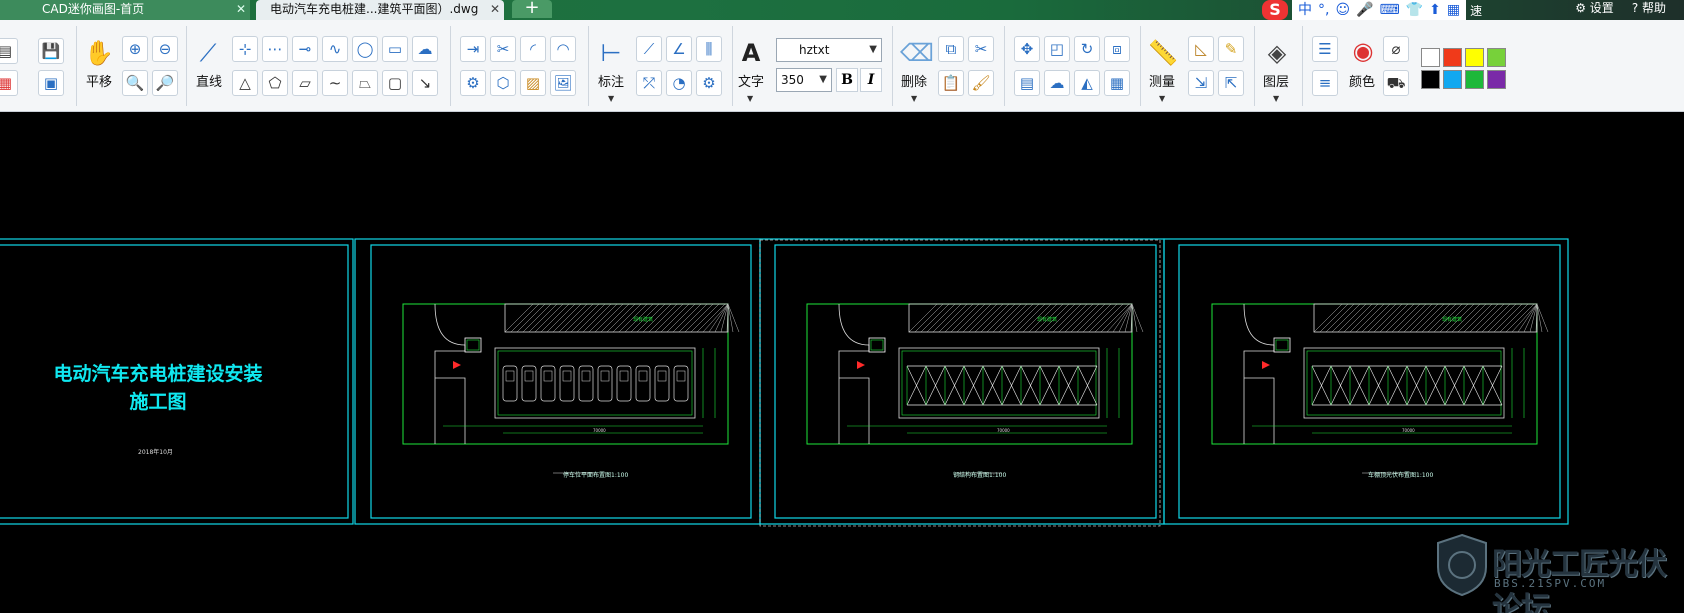 The height and width of the screenshot is (613, 1684). Describe the element at coordinates (335, 49) in the screenshot. I see `curve-icon: ∿` at that location.